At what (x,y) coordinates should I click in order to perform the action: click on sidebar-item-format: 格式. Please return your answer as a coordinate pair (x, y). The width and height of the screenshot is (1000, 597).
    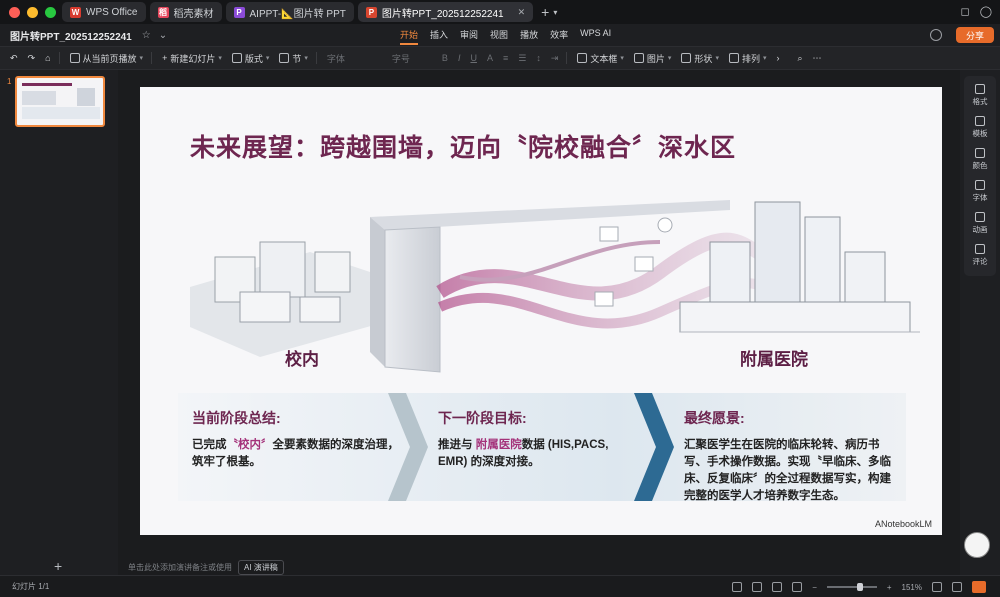
    Looking at the image, I should click on (980, 95).